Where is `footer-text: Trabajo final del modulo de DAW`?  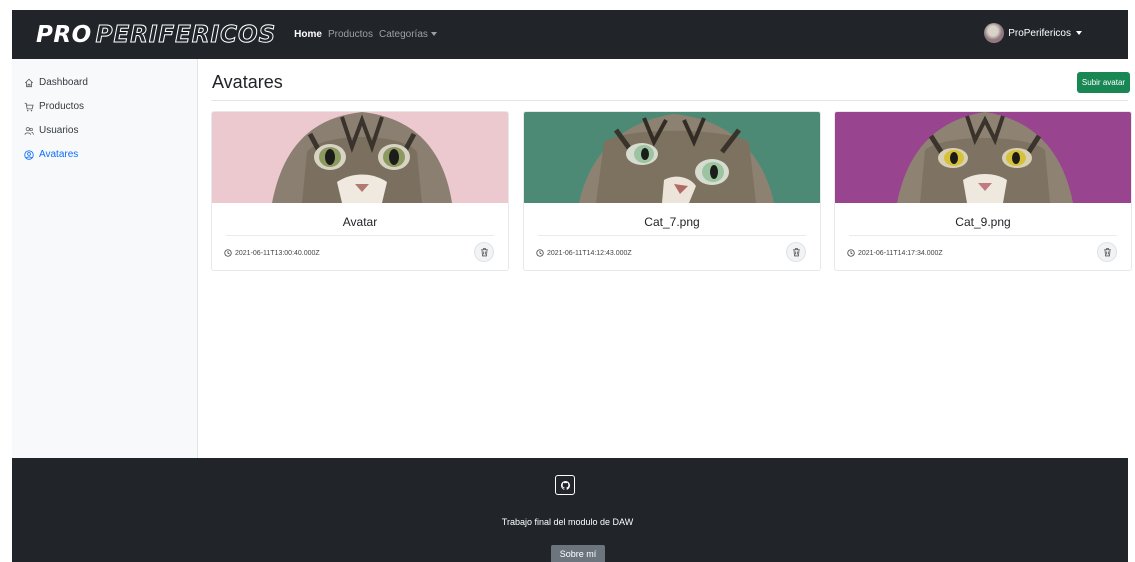
footer-text: Trabajo final del modulo de DAW is located at coordinates (567, 522).